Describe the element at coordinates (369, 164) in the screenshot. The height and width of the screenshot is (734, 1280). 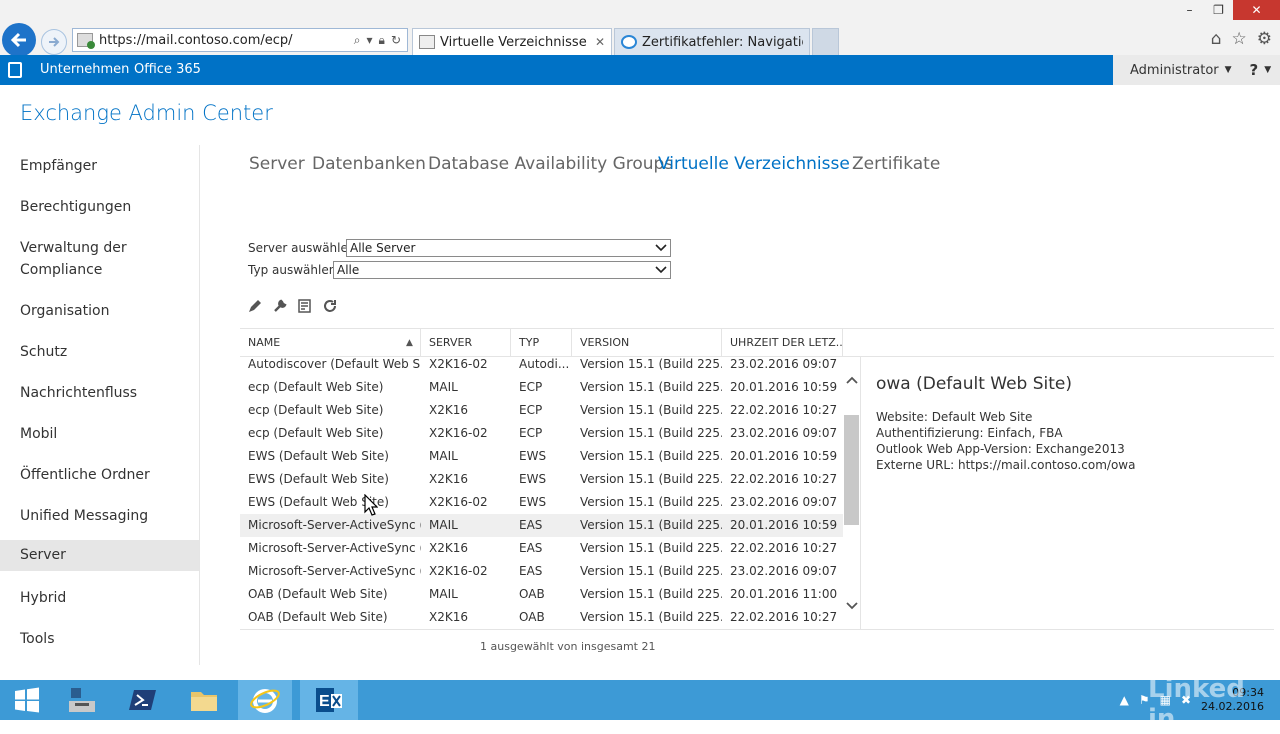
I see `tab-databases: Datenbanken` at that location.